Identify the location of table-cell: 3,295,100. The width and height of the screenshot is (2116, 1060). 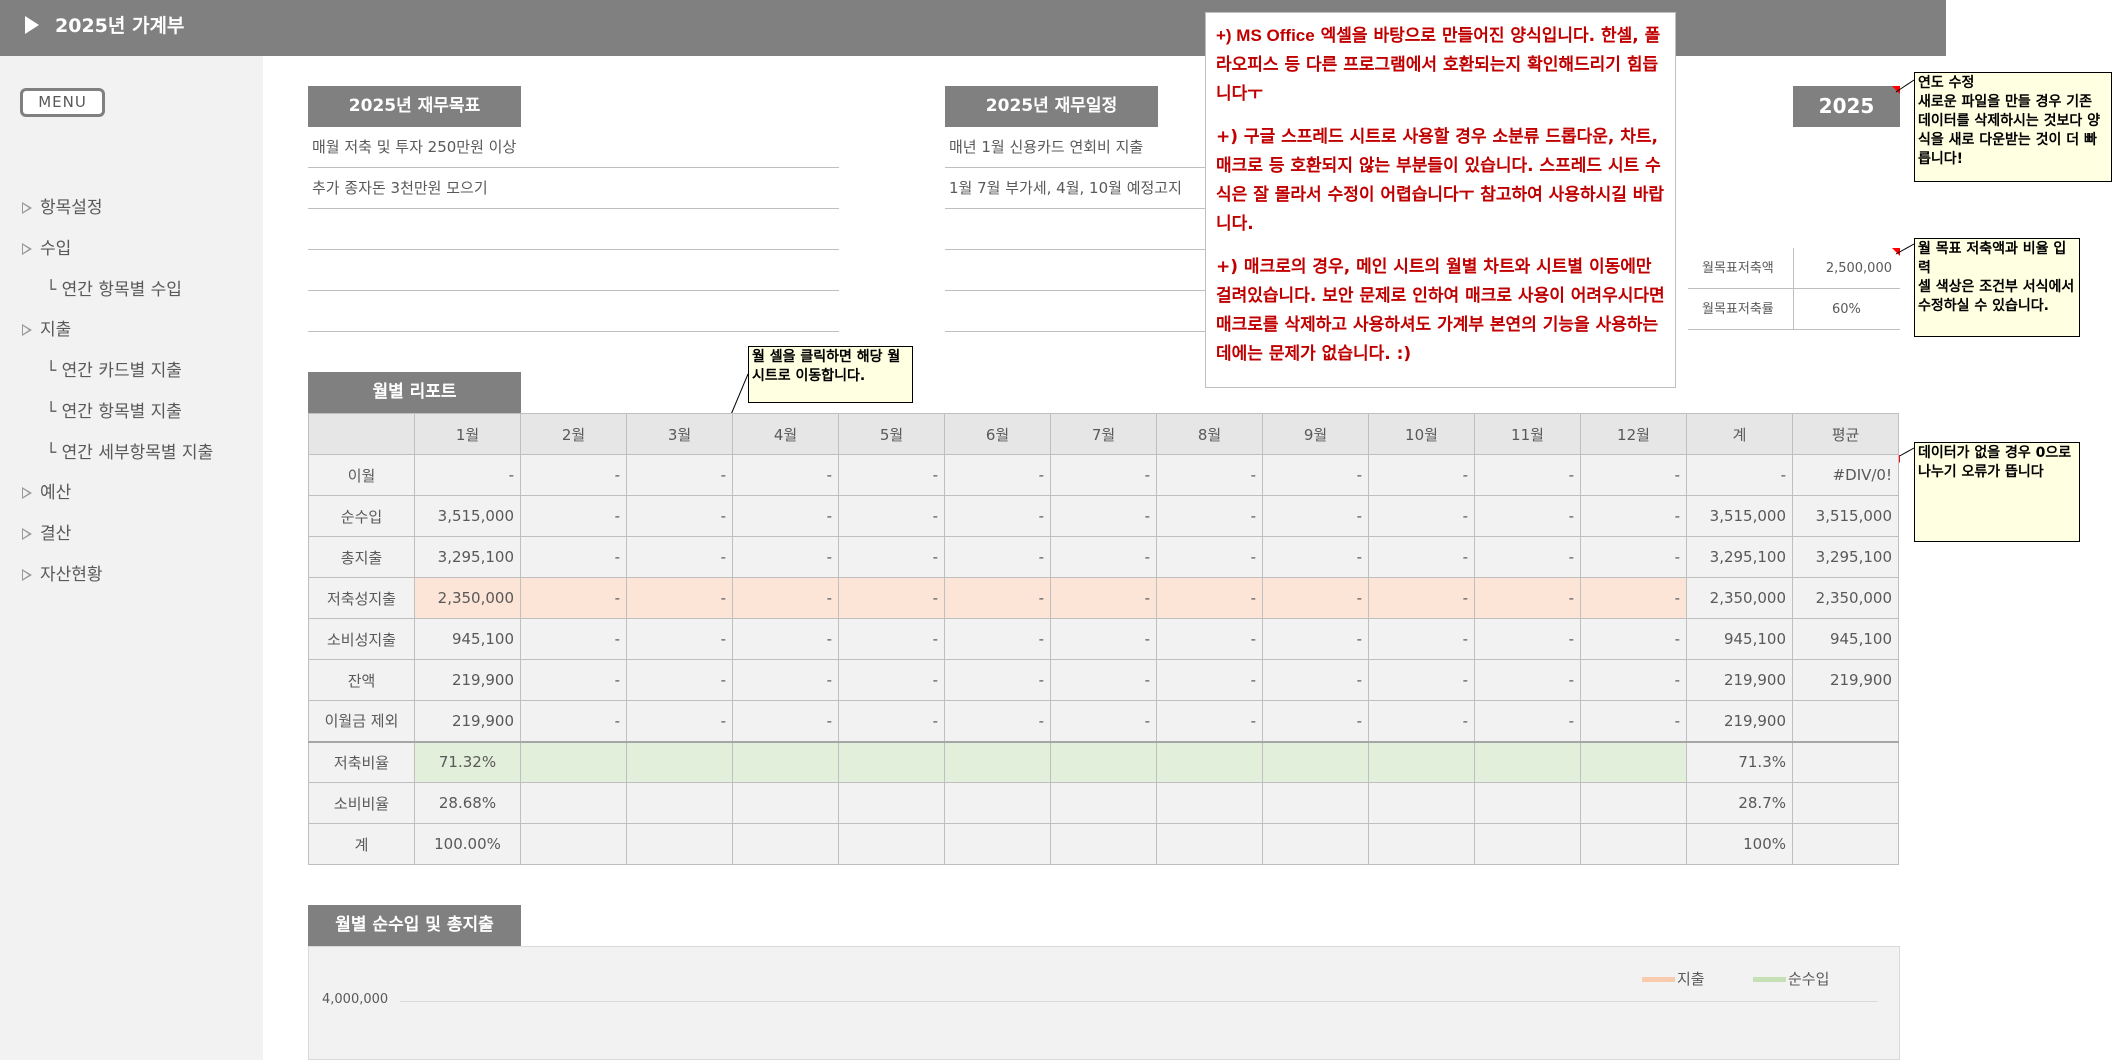
(467, 557).